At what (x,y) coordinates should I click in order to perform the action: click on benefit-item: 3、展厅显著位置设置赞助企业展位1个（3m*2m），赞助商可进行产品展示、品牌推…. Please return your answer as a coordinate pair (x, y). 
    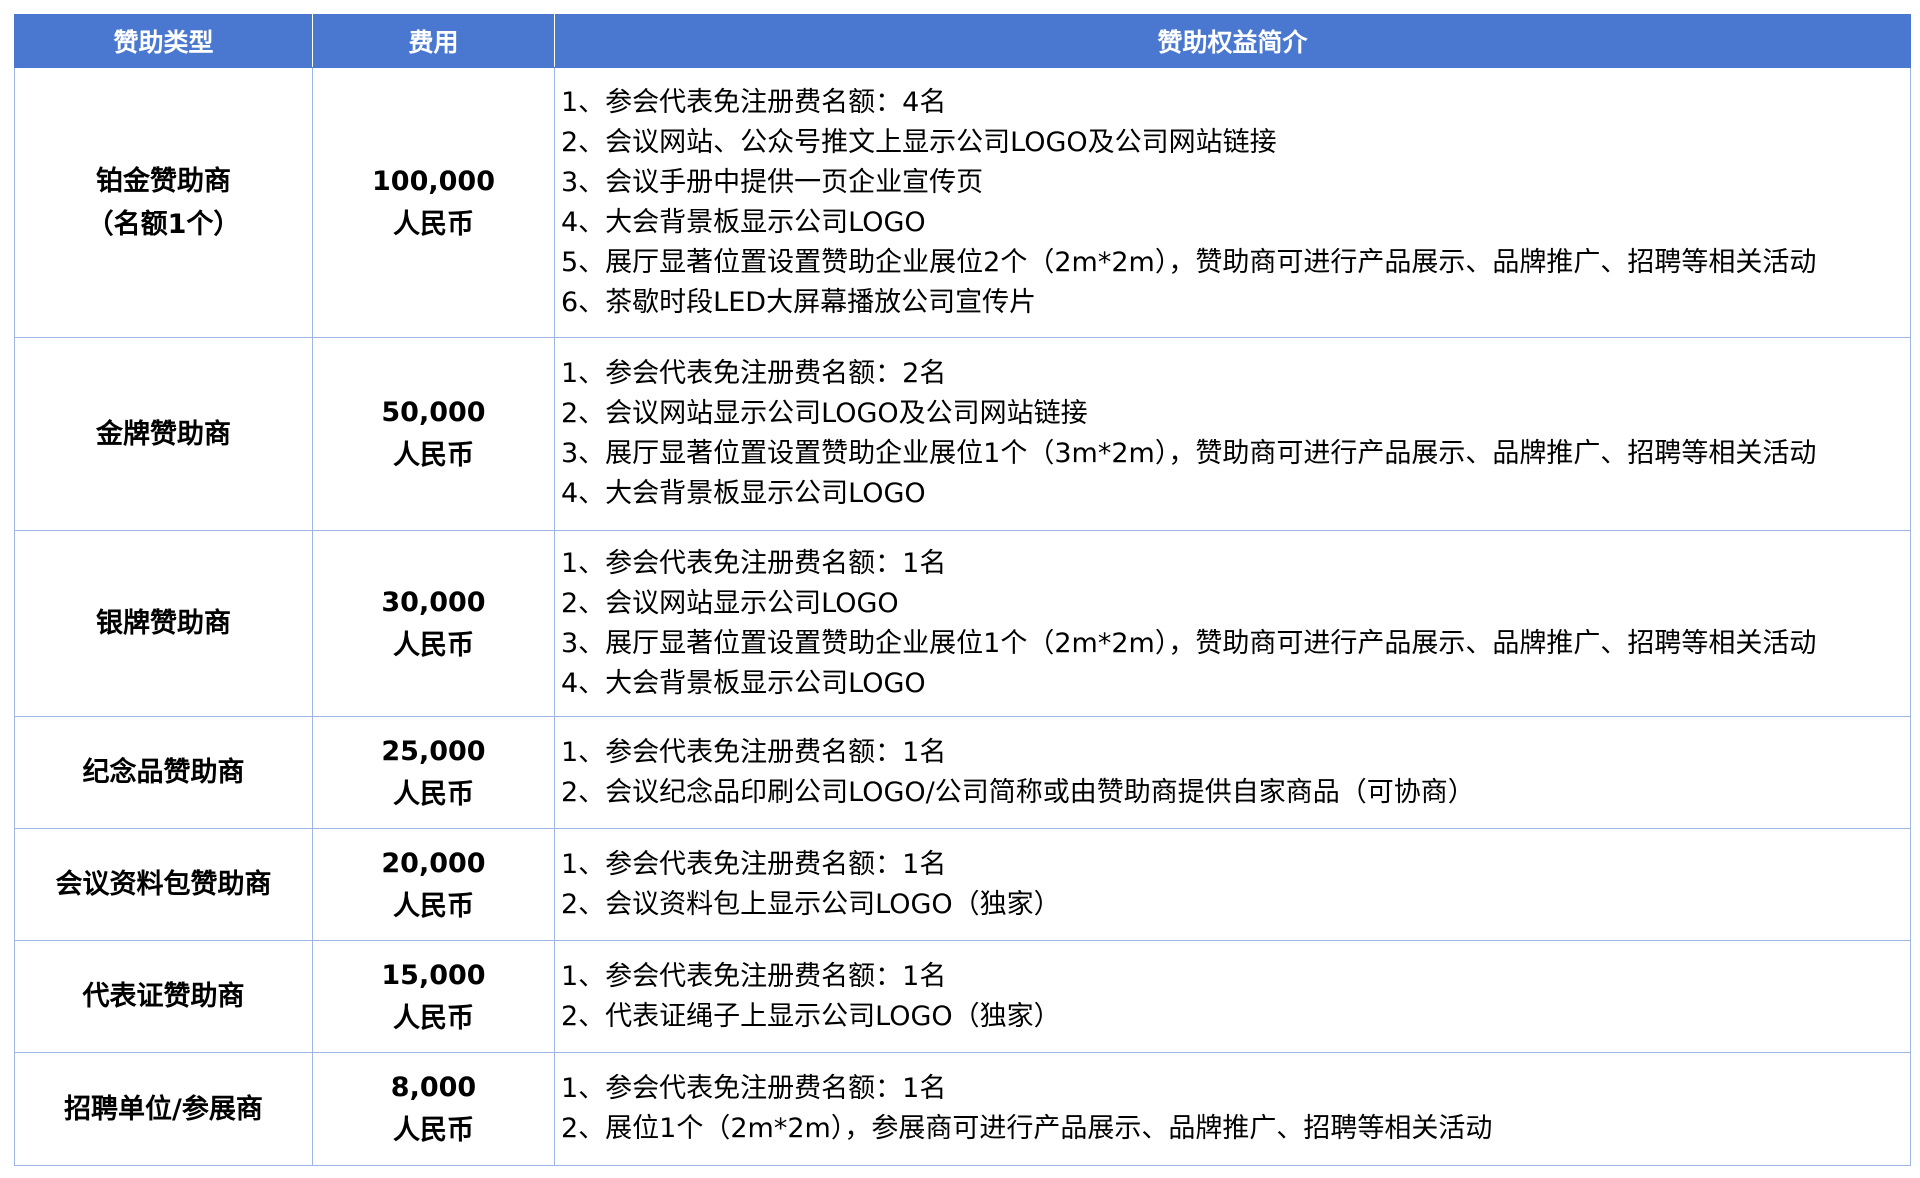
    Looking at the image, I should click on (1189, 453).